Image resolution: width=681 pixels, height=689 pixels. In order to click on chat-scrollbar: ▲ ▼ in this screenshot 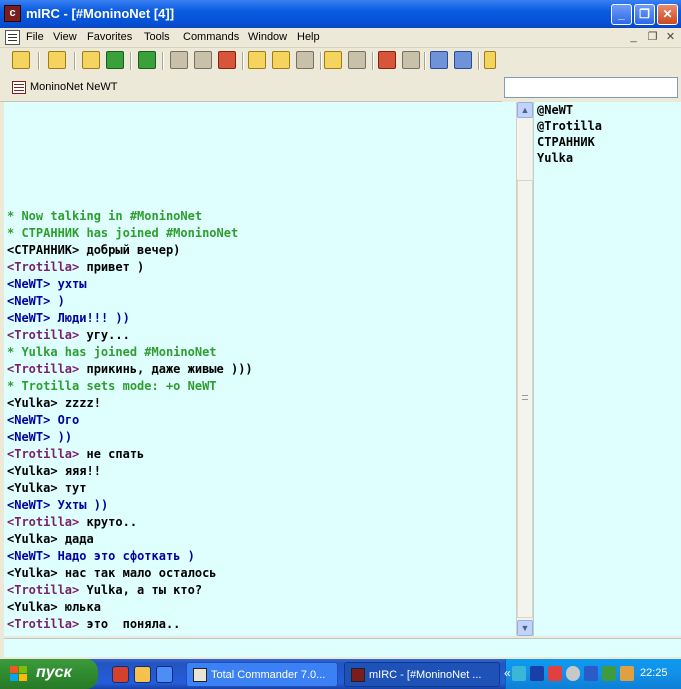, I will do `click(524, 369)`.